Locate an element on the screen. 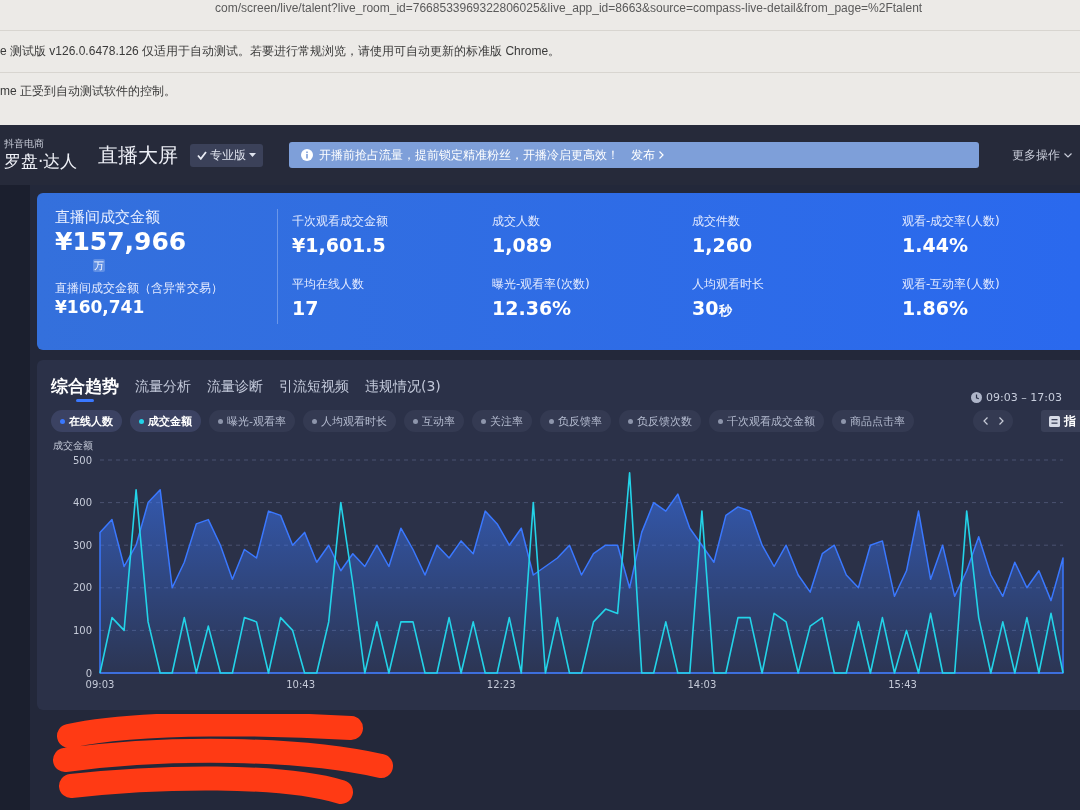  metric-label: 成交人数 is located at coordinates (516, 221).